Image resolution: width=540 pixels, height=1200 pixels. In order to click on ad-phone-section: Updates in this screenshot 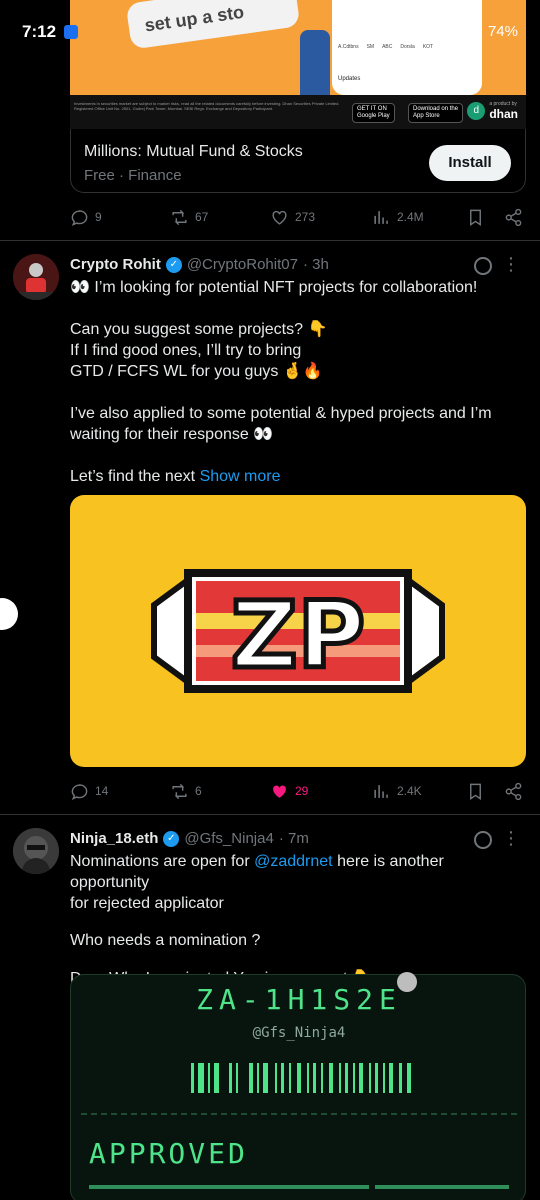, I will do `click(349, 79)`.